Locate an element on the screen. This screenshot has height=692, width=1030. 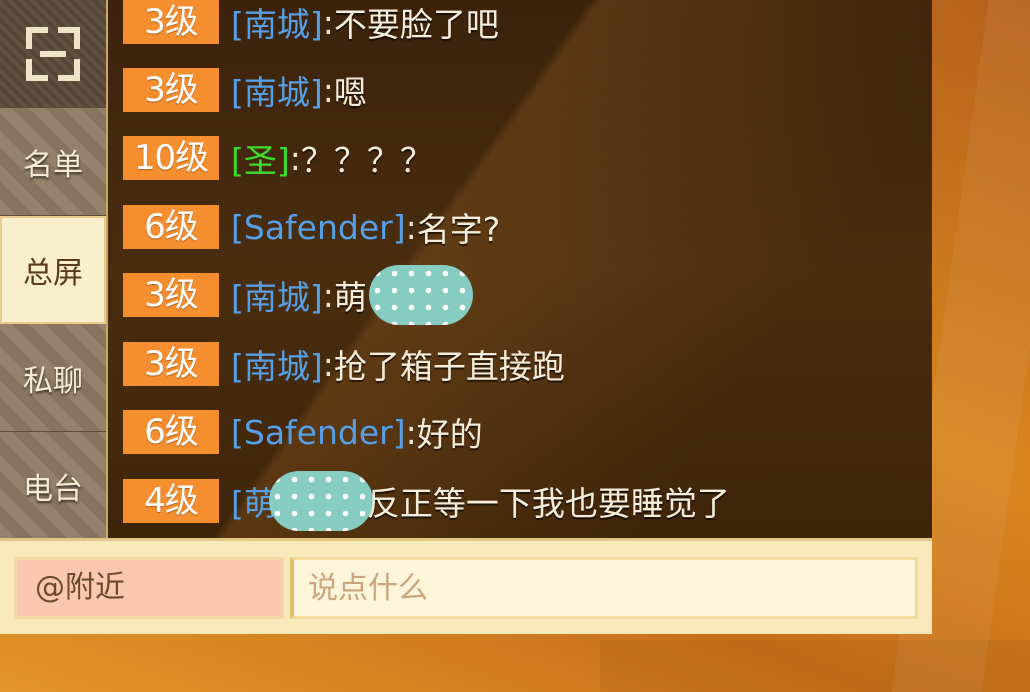
chat-input-bar: @附近 is located at coordinates (466, 586).